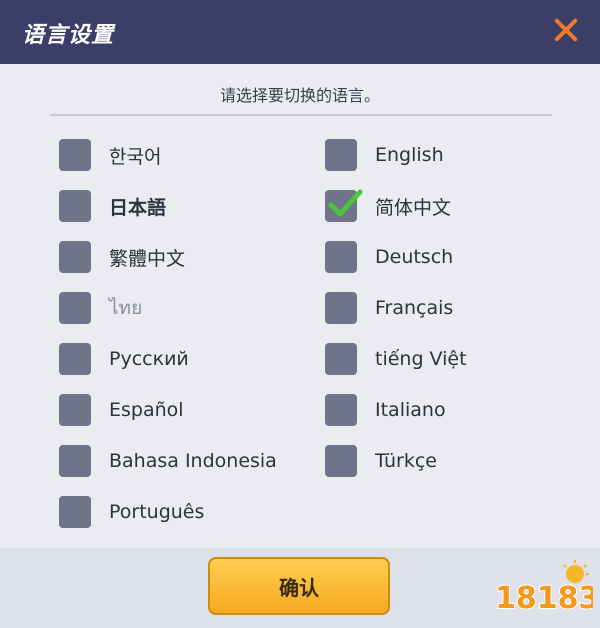  I want to click on confirm-button: 确认, so click(299, 586).